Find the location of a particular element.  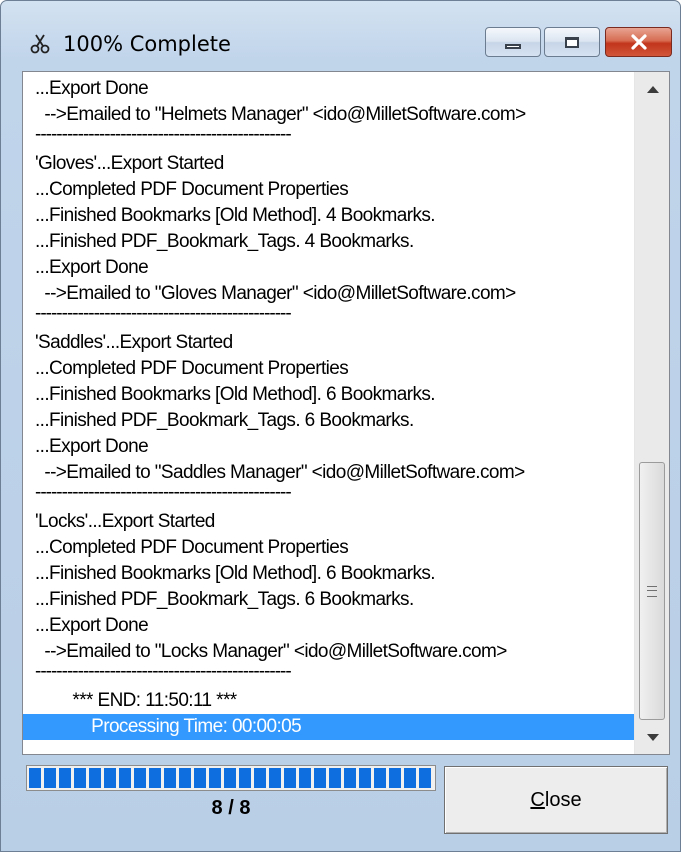

scissors-icon is located at coordinates (40, 44).